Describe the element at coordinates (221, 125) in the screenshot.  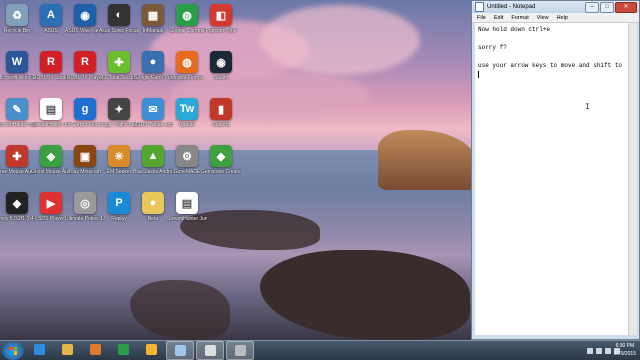
I see `desktop-shortcut-label: Reports` at that location.